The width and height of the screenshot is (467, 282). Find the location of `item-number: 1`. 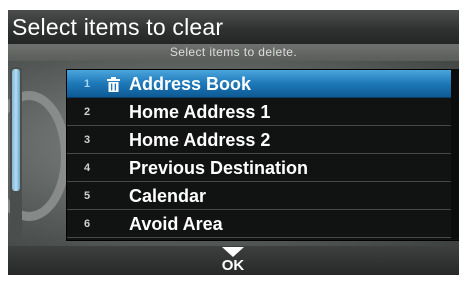

item-number: 1 is located at coordinates (87, 84).